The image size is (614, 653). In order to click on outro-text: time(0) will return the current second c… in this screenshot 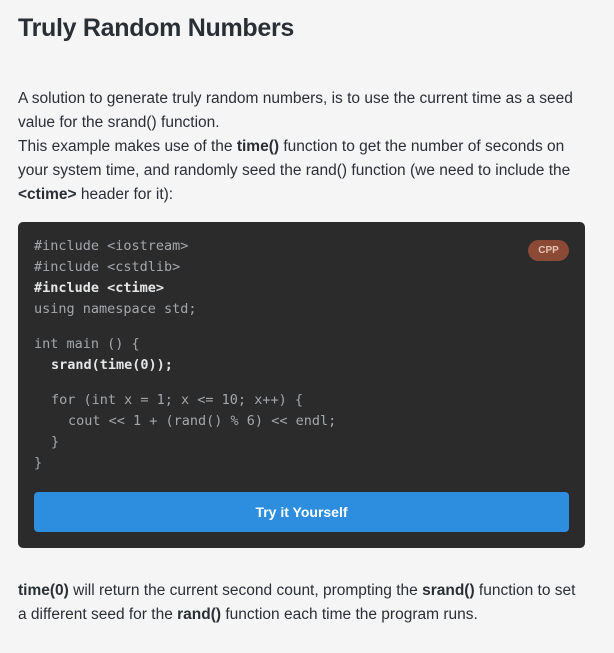, I will do `click(303, 603)`.